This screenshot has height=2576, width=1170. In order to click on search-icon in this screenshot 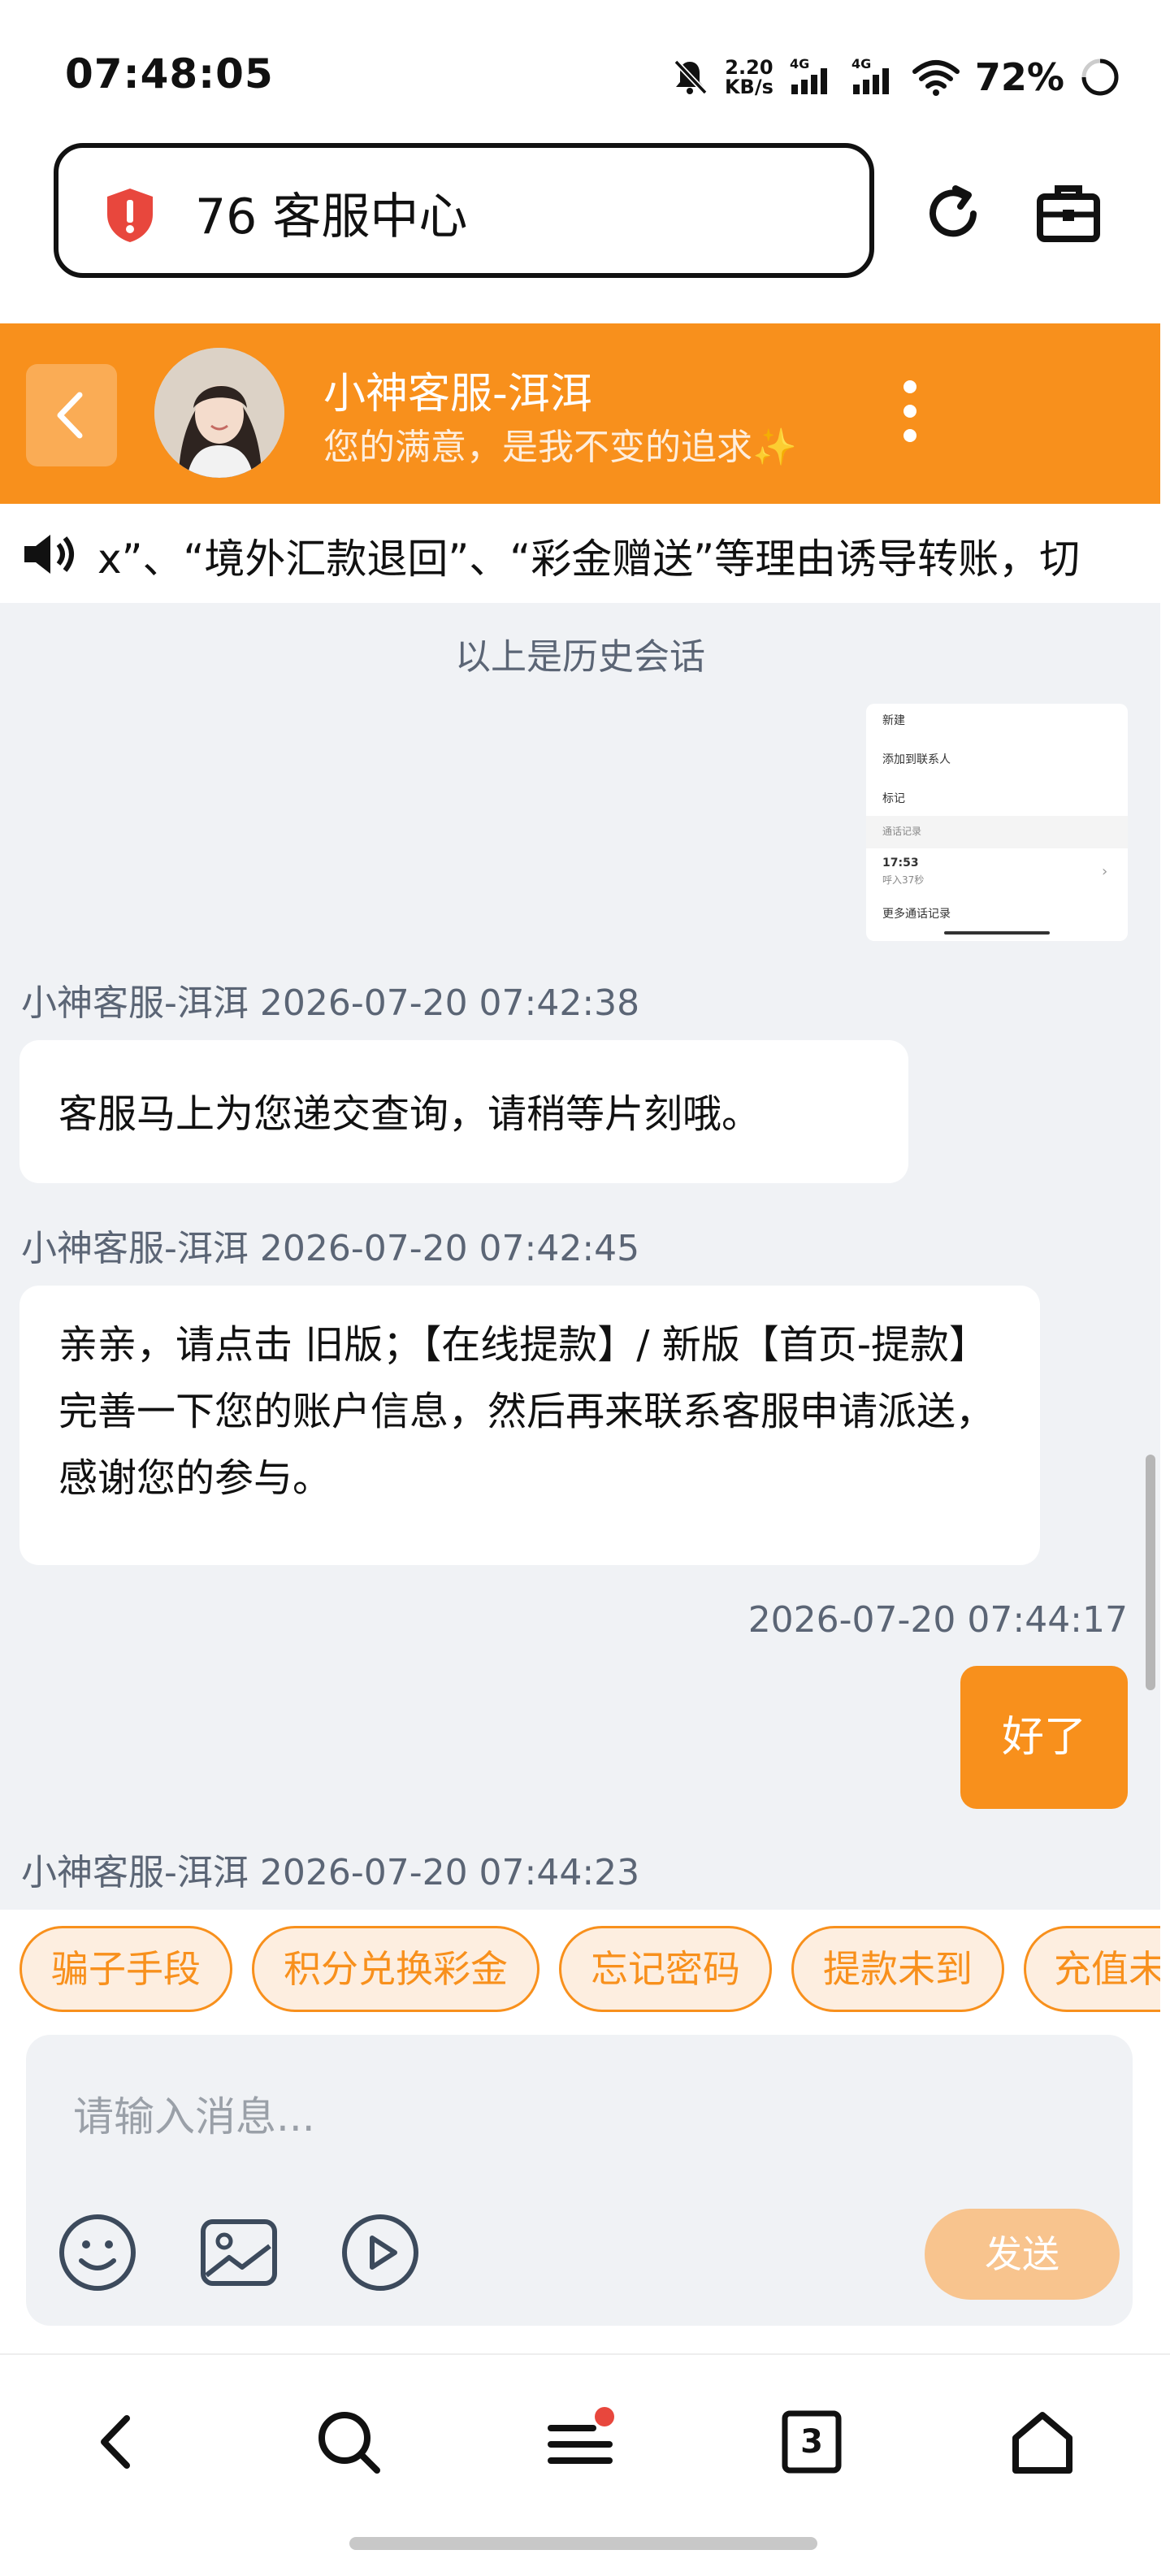, I will do `click(349, 2441)`.